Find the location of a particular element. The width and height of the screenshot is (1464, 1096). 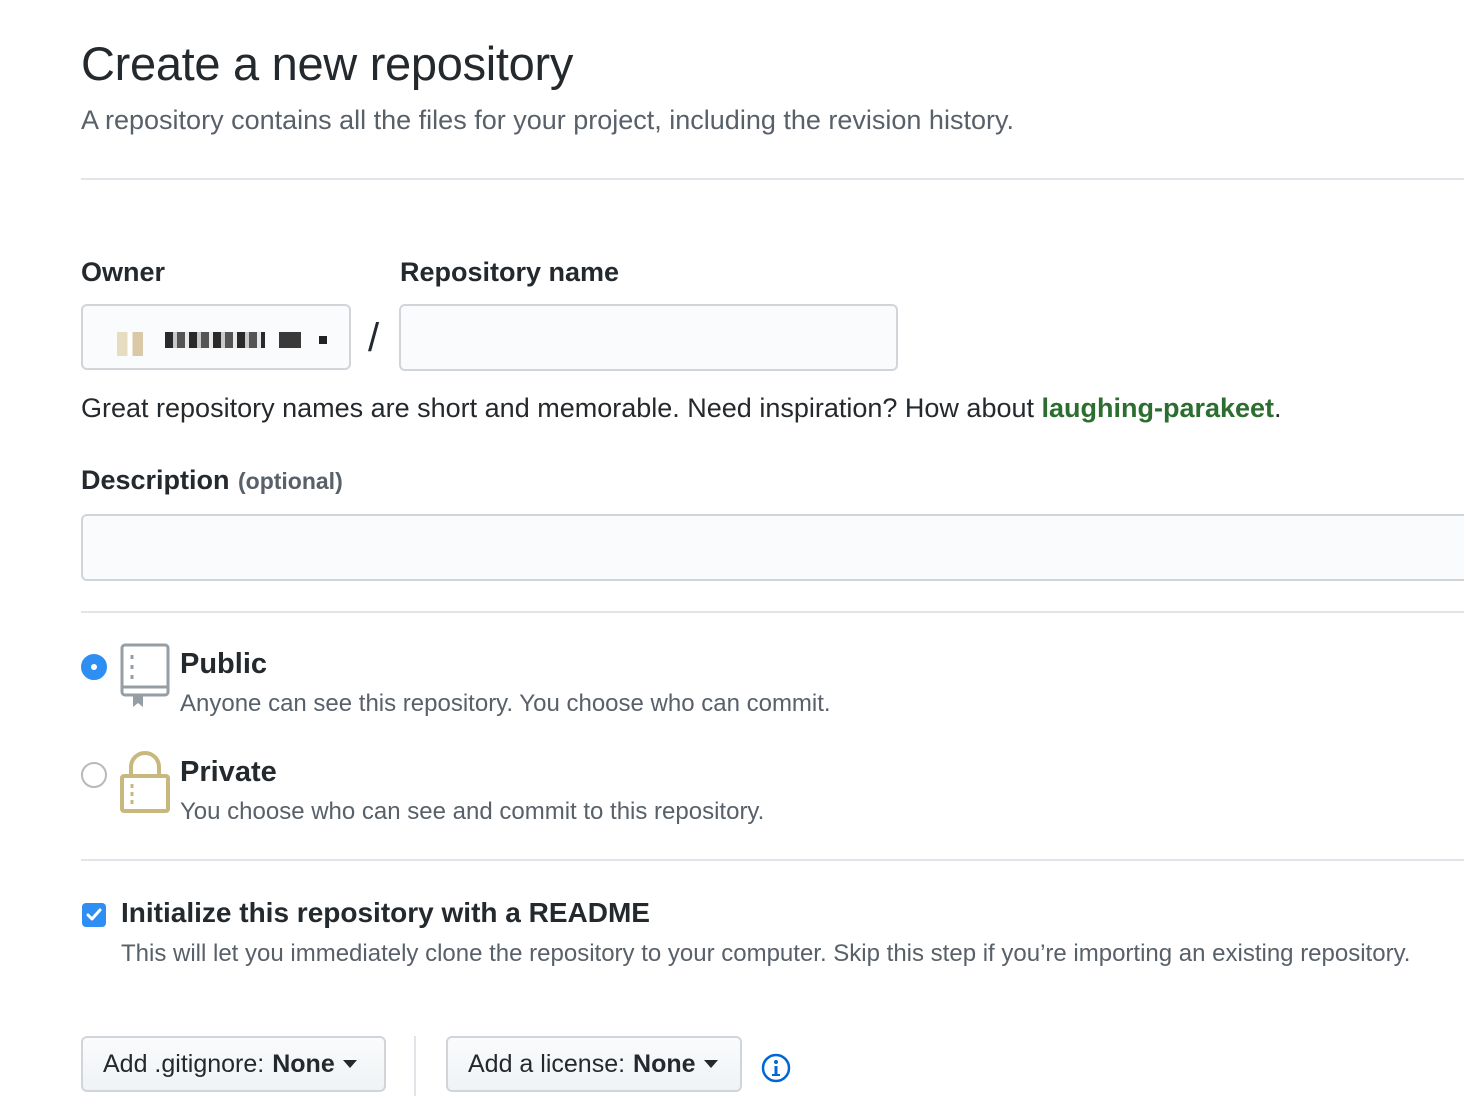

public-option-title: Public is located at coordinates (224, 664).